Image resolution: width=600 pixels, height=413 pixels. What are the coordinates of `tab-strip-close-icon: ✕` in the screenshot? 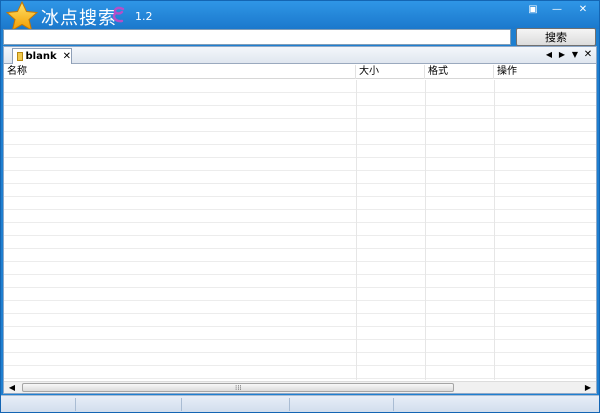 It's located at (588, 55).